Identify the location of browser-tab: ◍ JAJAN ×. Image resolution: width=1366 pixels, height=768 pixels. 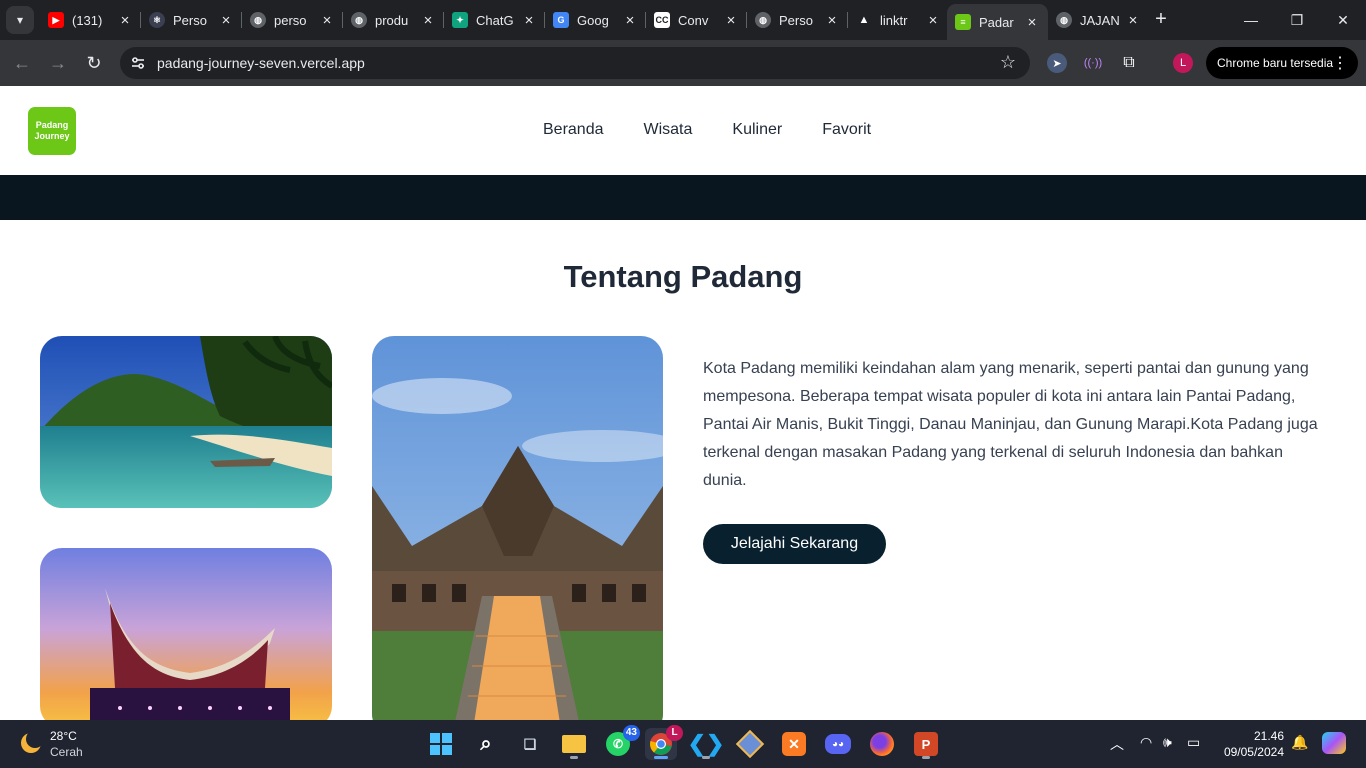
(1098, 20).